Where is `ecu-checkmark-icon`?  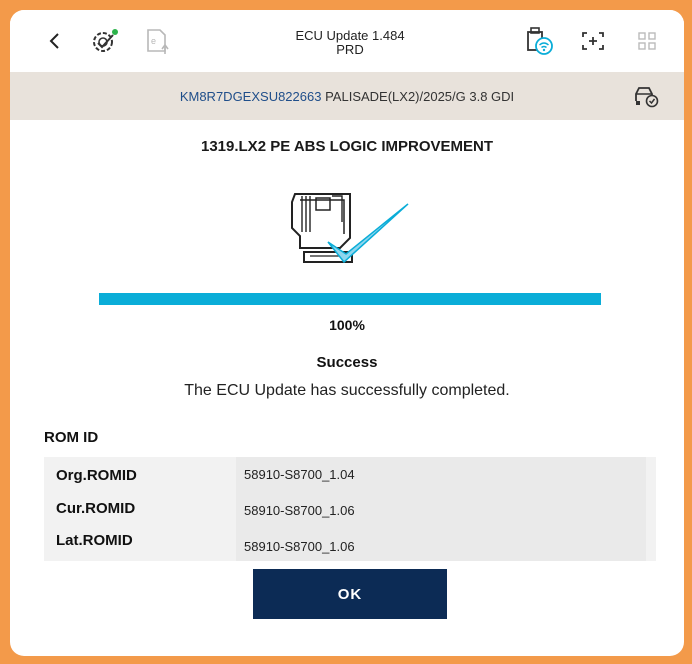
ecu-checkmark-icon is located at coordinates (350, 228).